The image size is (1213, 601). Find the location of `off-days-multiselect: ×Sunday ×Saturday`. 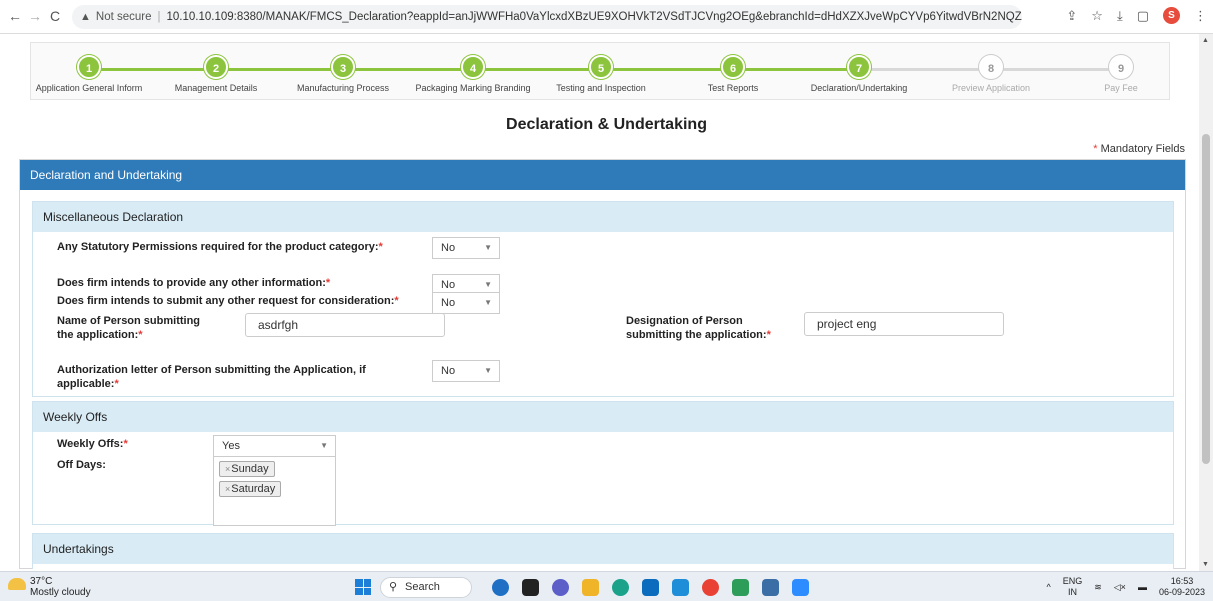

off-days-multiselect: ×Sunday ×Saturday is located at coordinates (274, 491).